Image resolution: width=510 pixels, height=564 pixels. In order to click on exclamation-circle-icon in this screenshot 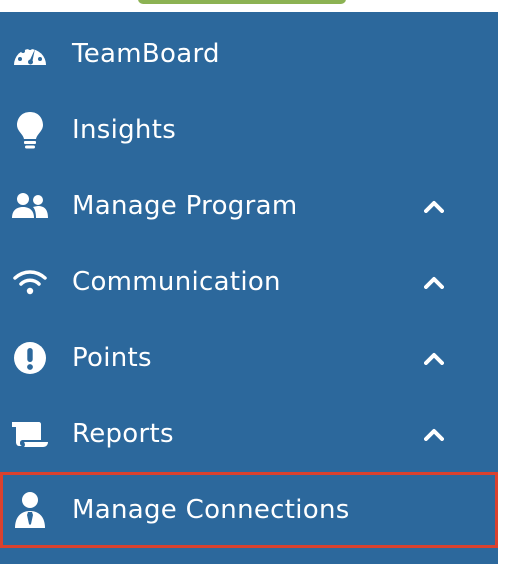, I will do `click(30, 358)`.